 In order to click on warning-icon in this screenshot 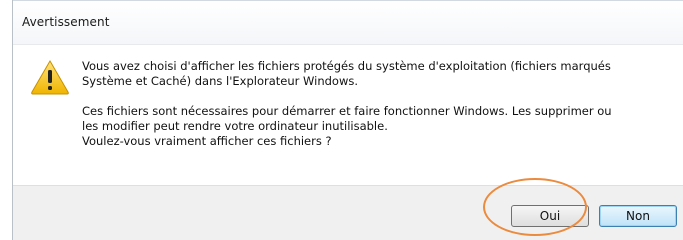, I will do `click(50, 77)`.